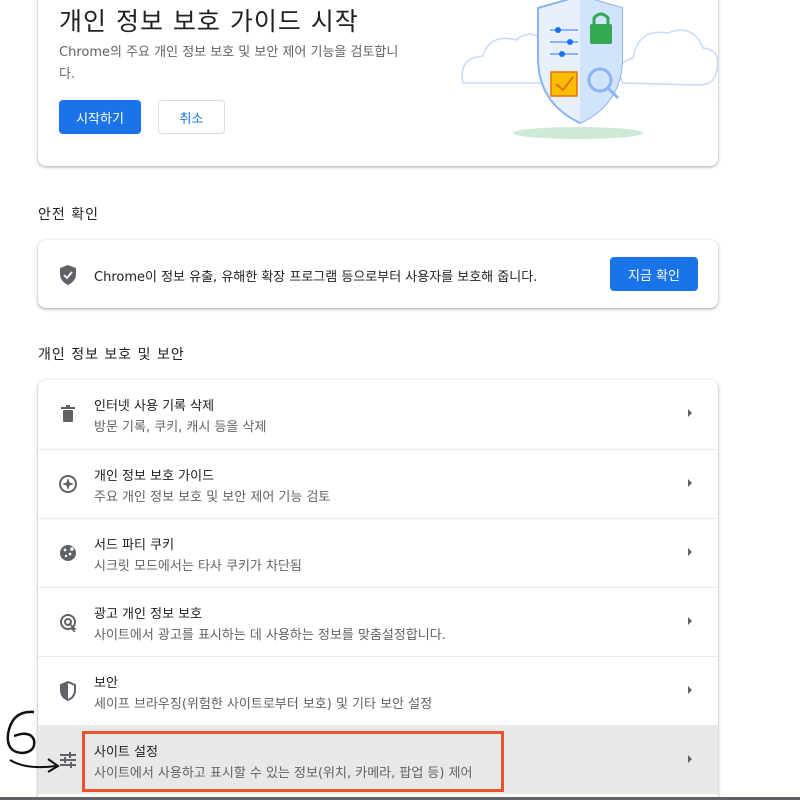  Describe the element at coordinates (378, 483) in the screenshot. I see `list-item-privacy-guide: 개인 정보 보호 가이드 주요 개인 정보 보호 및 보안 제어 기능 검토` at that location.